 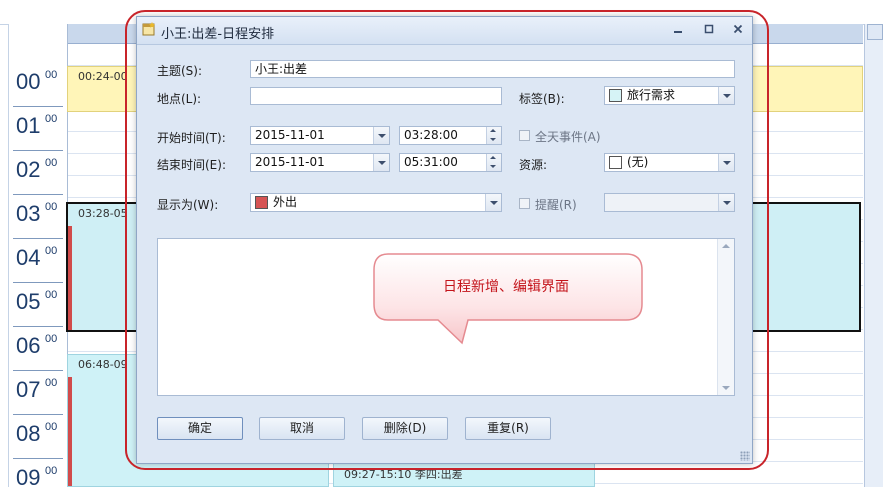 I want to click on hour-label: 07, so click(x=28, y=389).